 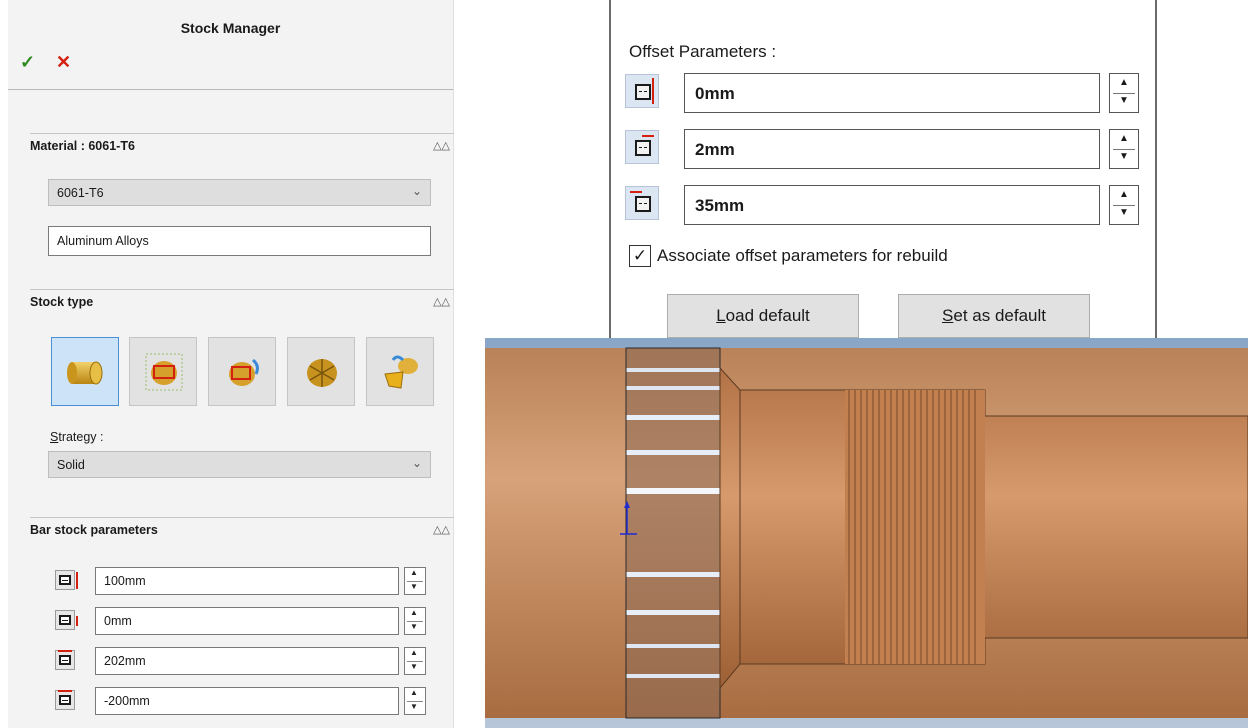 I want to click on bar-stock-button, so click(x=85, y=371).